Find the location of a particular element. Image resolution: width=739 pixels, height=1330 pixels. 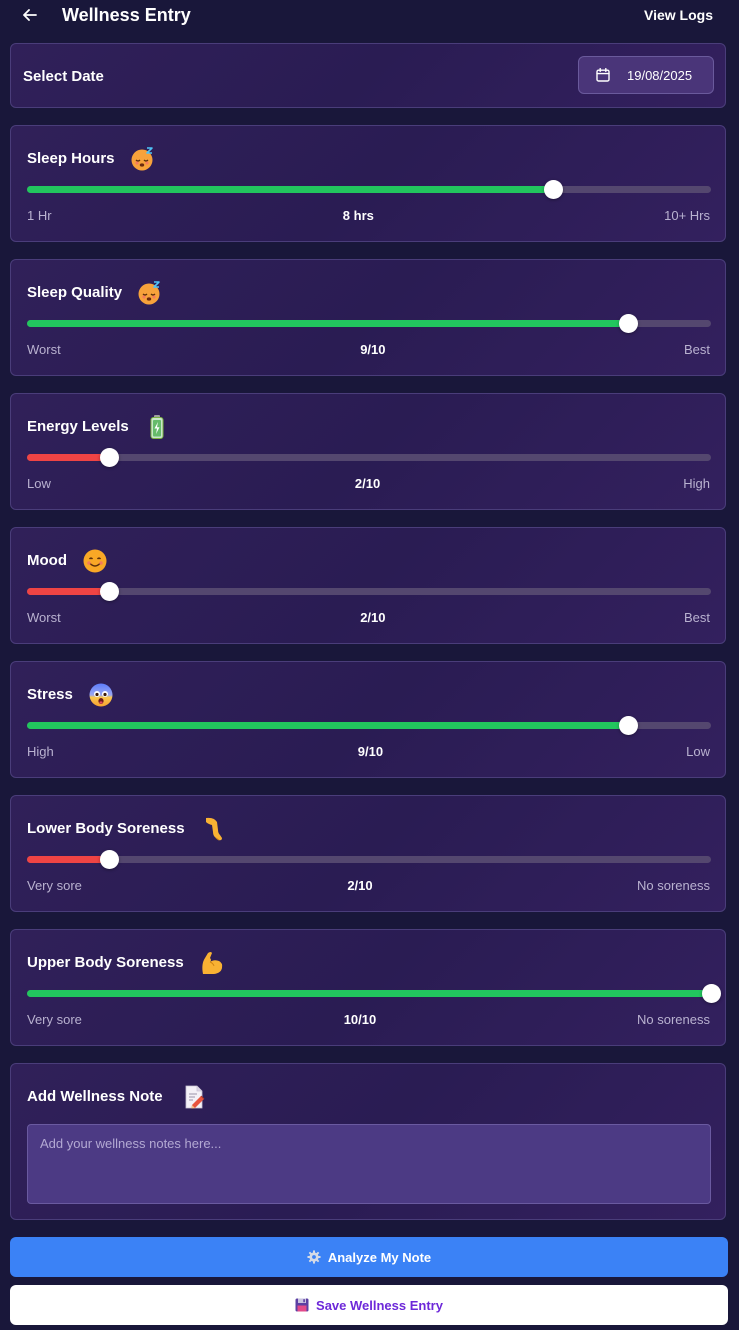

sleep-hours-slider-fill is located at coordinates (290, 189).